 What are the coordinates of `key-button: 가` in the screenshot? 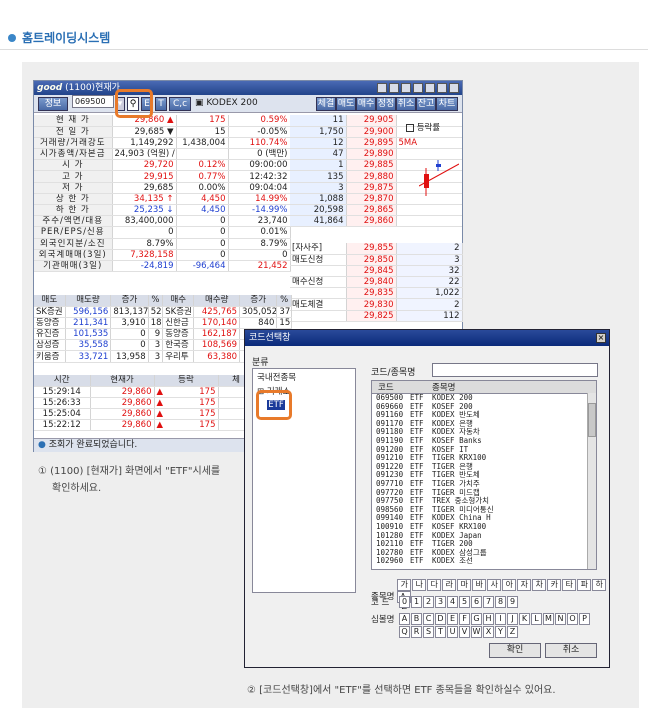 It's located at (404, 585).